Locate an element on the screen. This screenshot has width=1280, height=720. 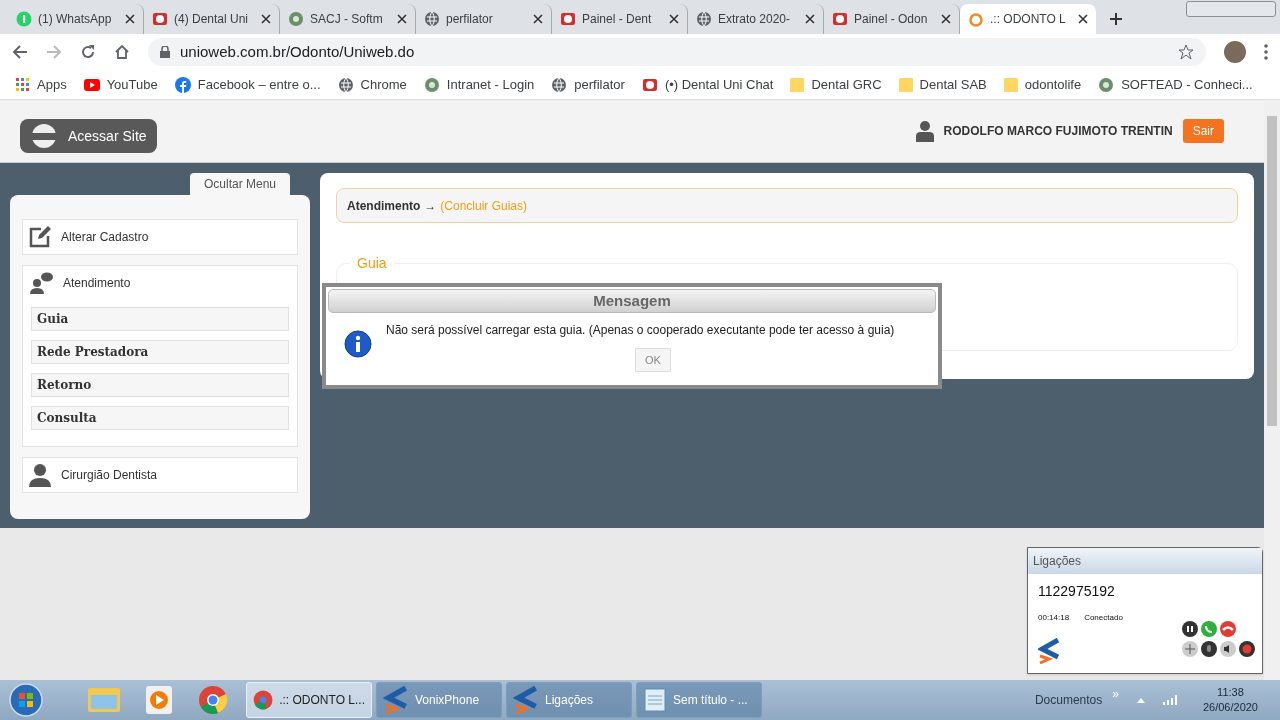
breadcrumb-arrow: → is located at coordinates (430, 206).